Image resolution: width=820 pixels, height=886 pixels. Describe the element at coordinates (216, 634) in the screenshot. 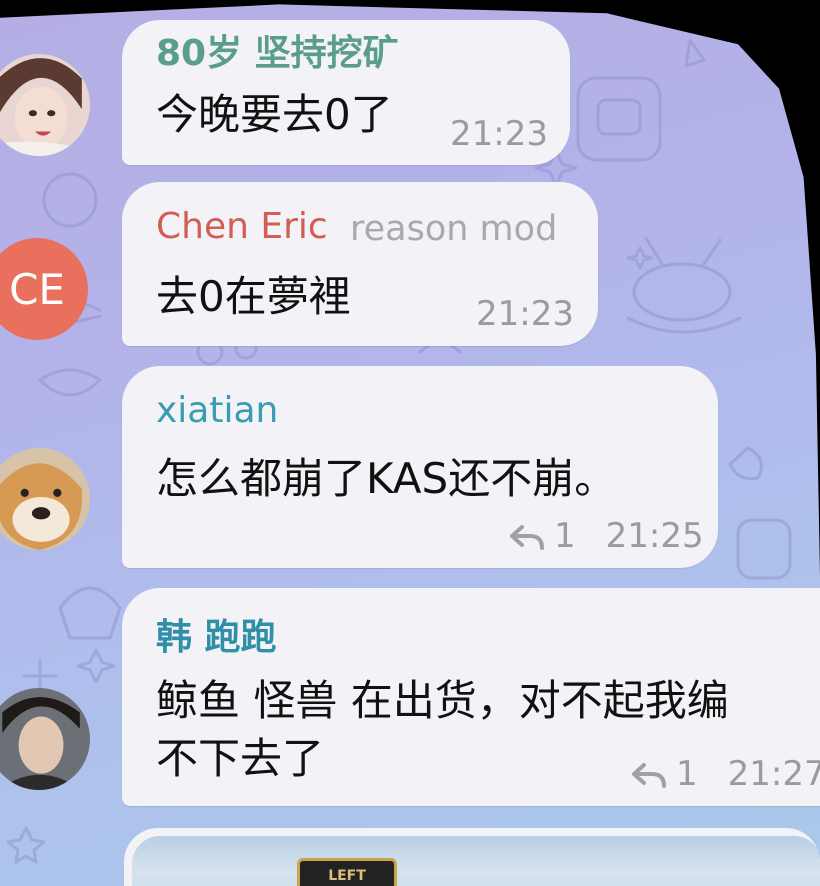

I see `sender-name: 韩 跑跑` at that location.